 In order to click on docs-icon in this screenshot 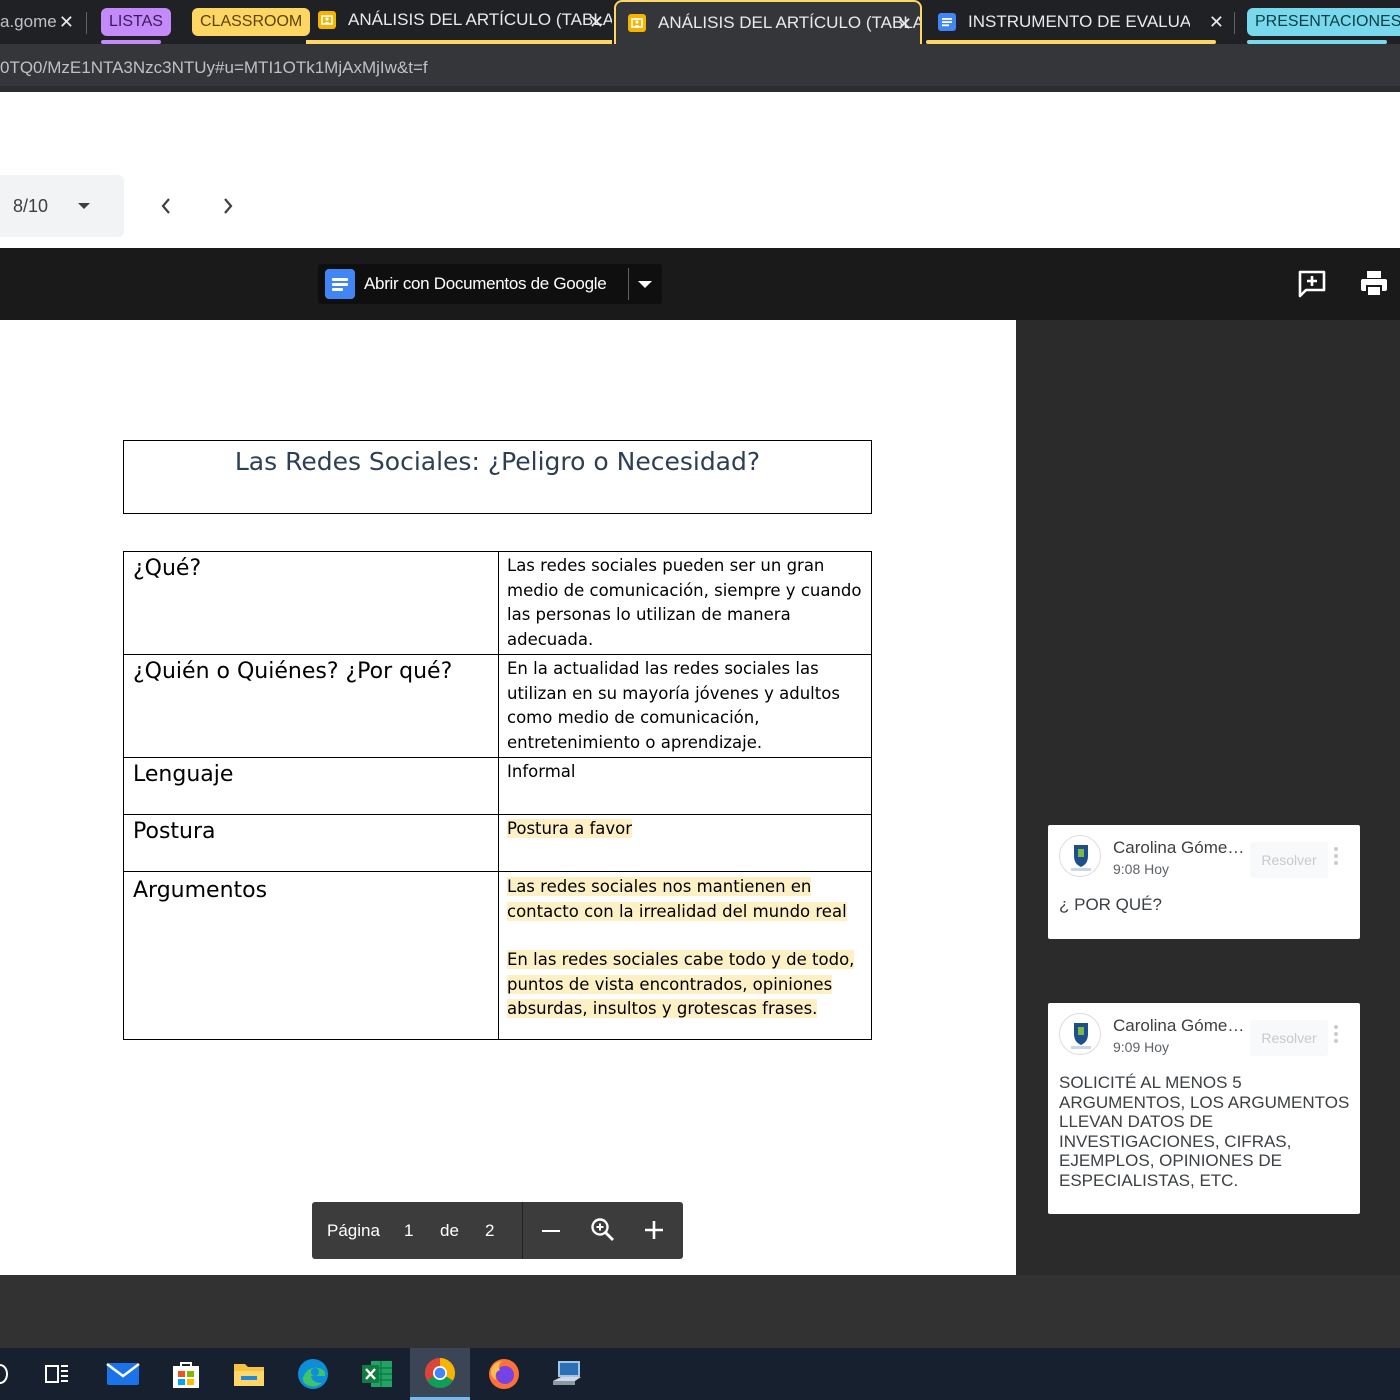, I will do `click(947, 22)`.